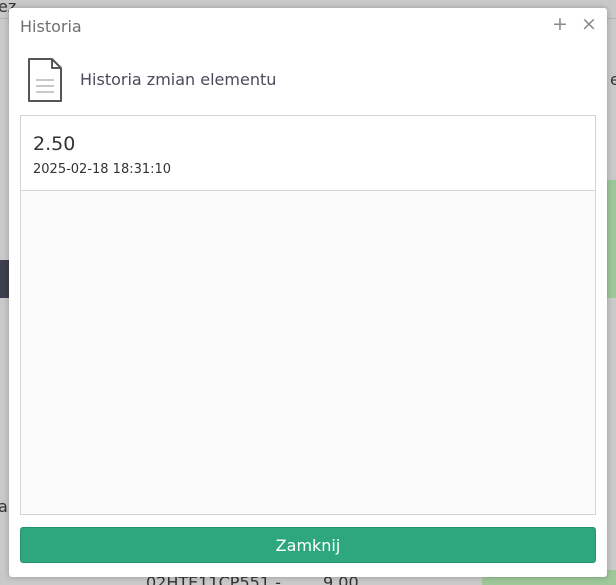 Image resolution: width=616 pixels, height=585 pixels. I want to click on history-entry-date: 2025-02-18 18:31:10, so click(102, 169).